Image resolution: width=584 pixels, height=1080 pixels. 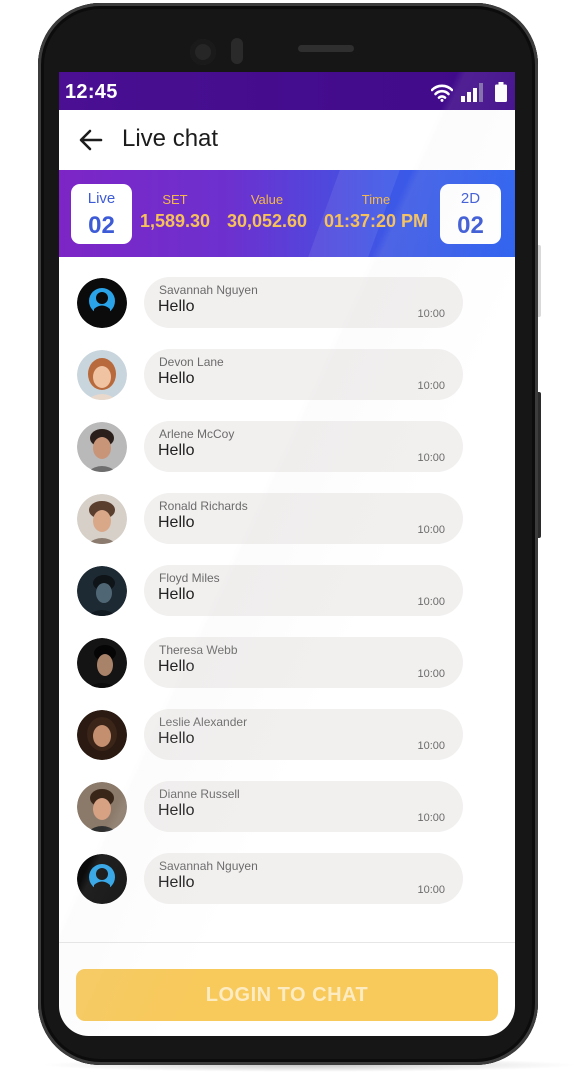 What do you see at coordinates (175, 199) in the screenshot?
I see `set-label: SET` at bounding box center [175, 199].